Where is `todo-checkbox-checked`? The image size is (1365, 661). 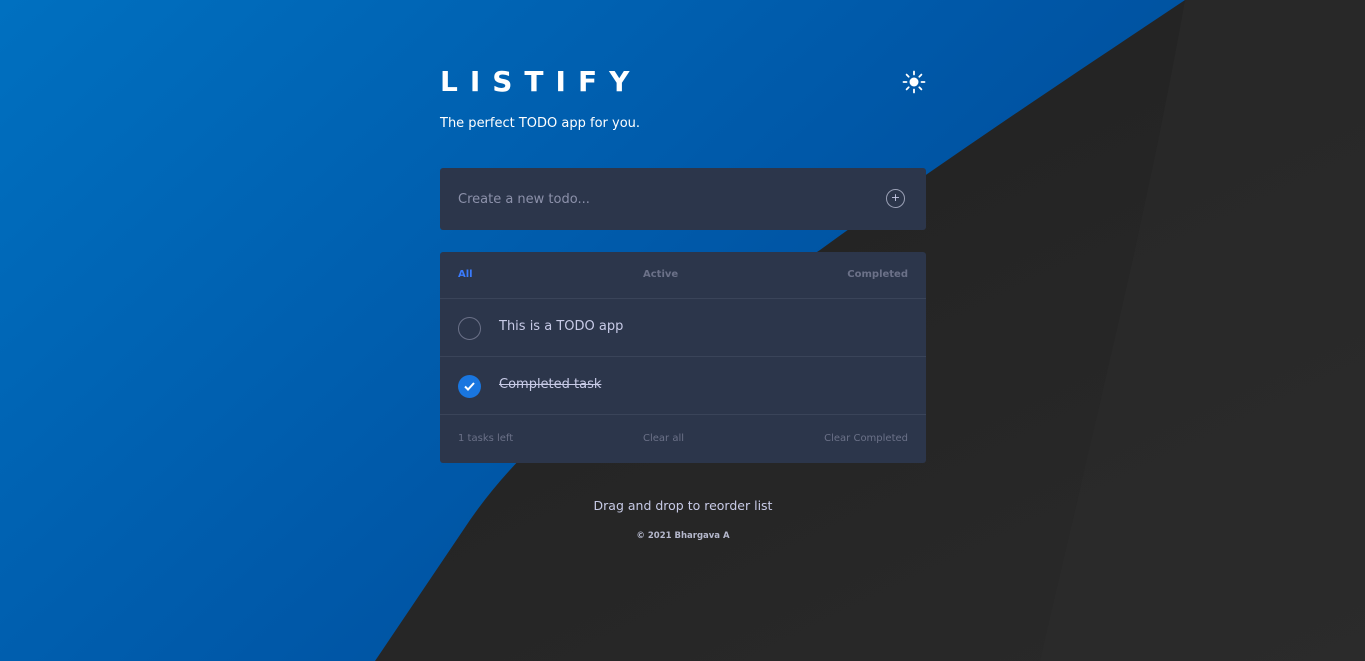 todo-checkbox-checked is located at coordinates (469, 386).